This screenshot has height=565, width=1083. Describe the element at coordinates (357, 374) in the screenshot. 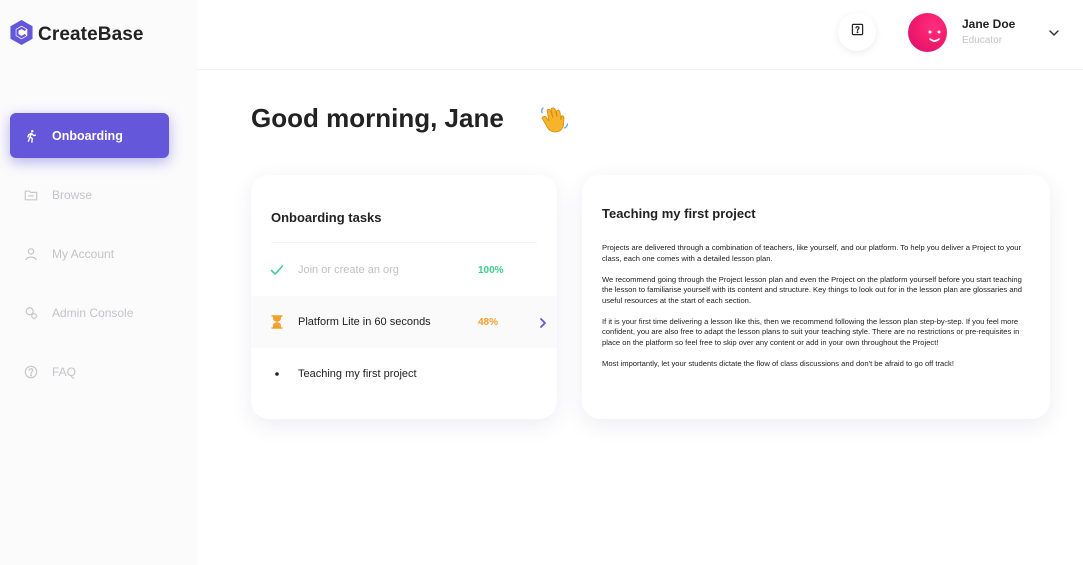

I see `task-label: Teaching my first project` at that location.